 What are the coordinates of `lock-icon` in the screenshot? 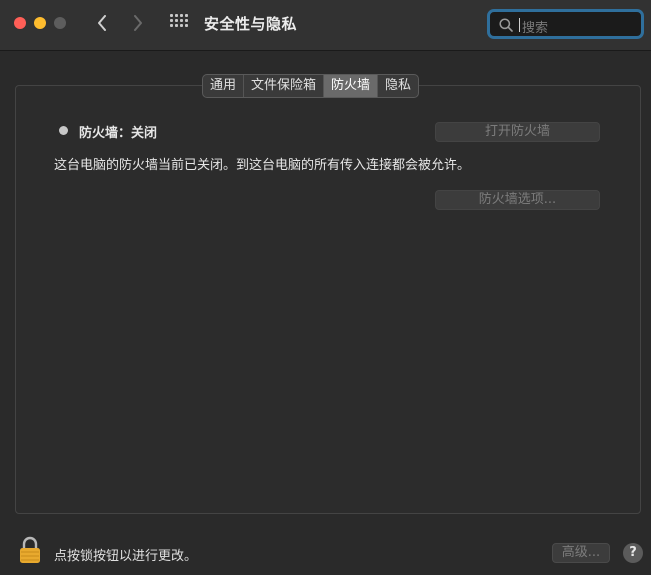 It's located at (30, 550).